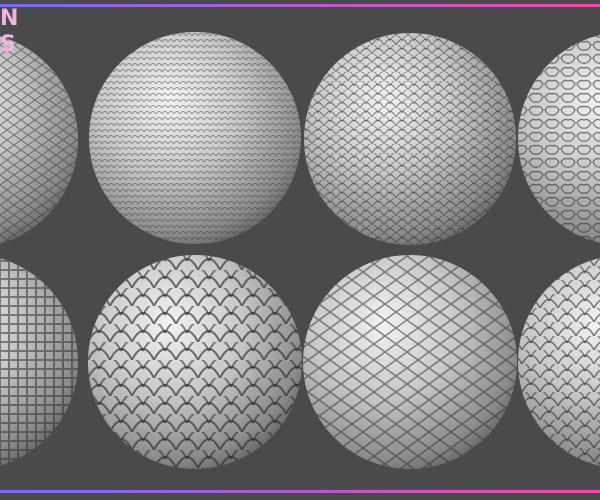 The width and height of the screenshot is (600, 500). I want to click on sphere-r2-c4, so click(559, 362).